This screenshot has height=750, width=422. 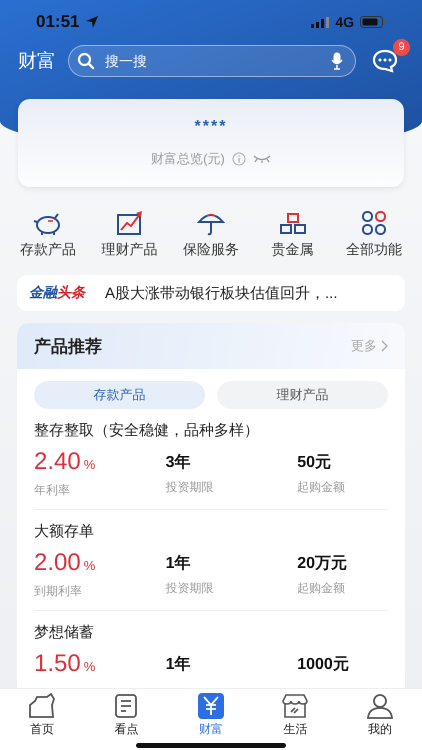 What do you see at coordinates (92, 22) in the screenshot?
I see `location-arrow-icon` at bounding box center [92, 22].